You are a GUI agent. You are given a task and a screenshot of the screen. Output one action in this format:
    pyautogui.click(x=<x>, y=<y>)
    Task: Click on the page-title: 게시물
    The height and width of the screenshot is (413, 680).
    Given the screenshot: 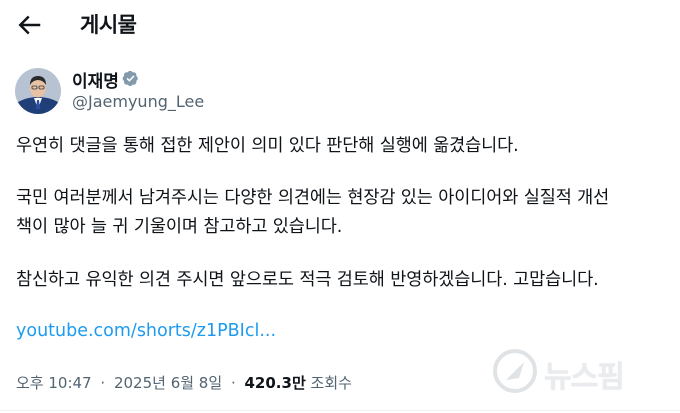 What is the action you would take?
    pyautogui.click(x=108, y=25)
    